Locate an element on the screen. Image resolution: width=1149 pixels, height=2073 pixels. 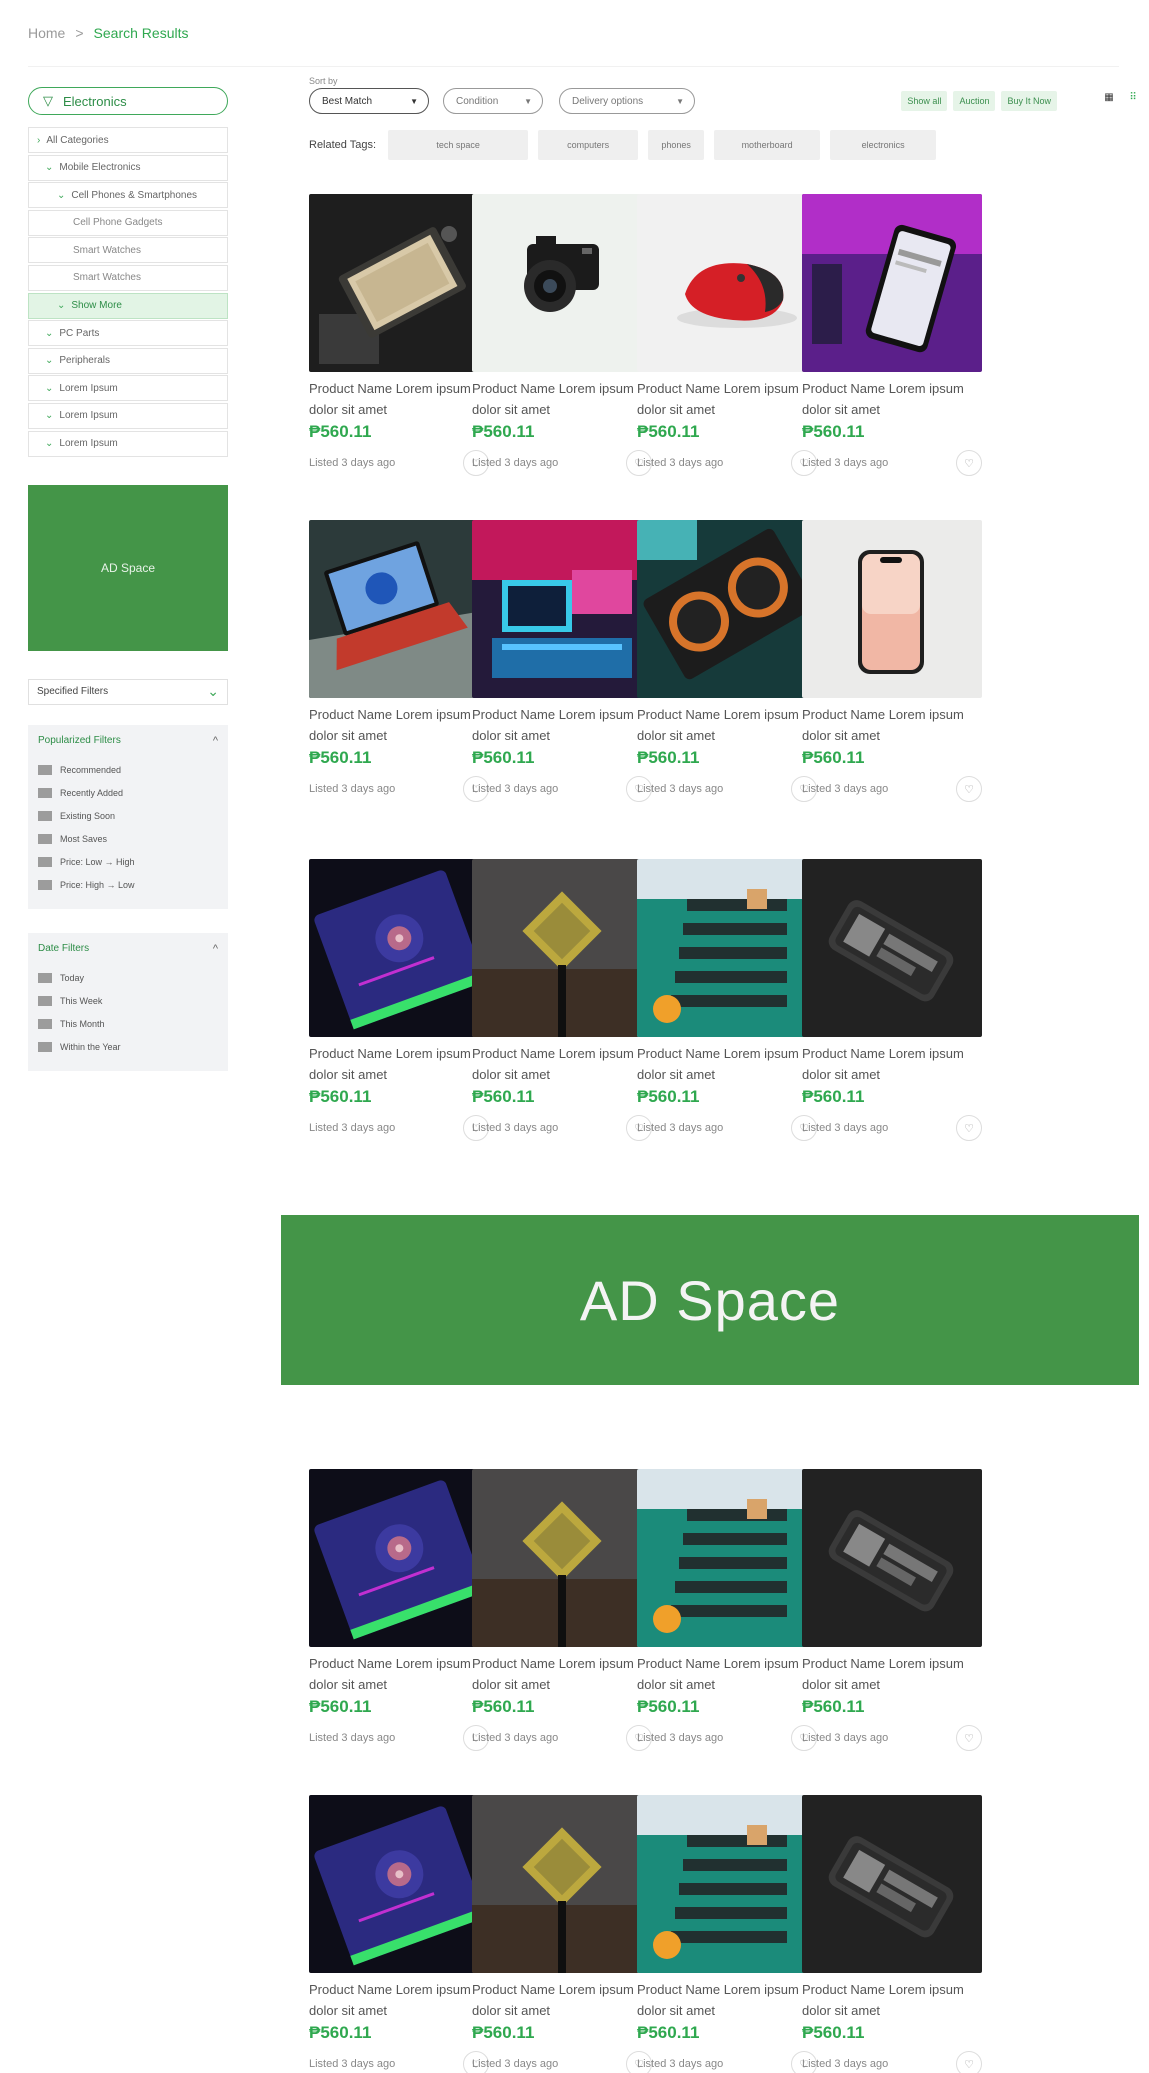
filter-option: Most Saves is located at coordinates (128, 839).